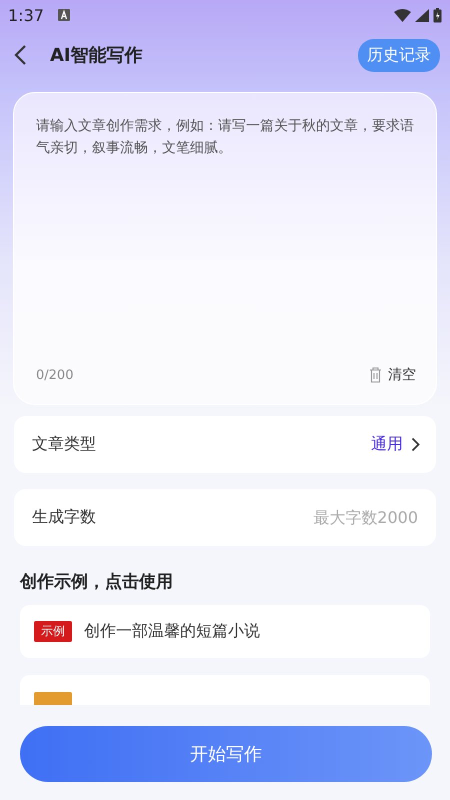  I want to click on character-counter: 0/200, so click(55, 375).